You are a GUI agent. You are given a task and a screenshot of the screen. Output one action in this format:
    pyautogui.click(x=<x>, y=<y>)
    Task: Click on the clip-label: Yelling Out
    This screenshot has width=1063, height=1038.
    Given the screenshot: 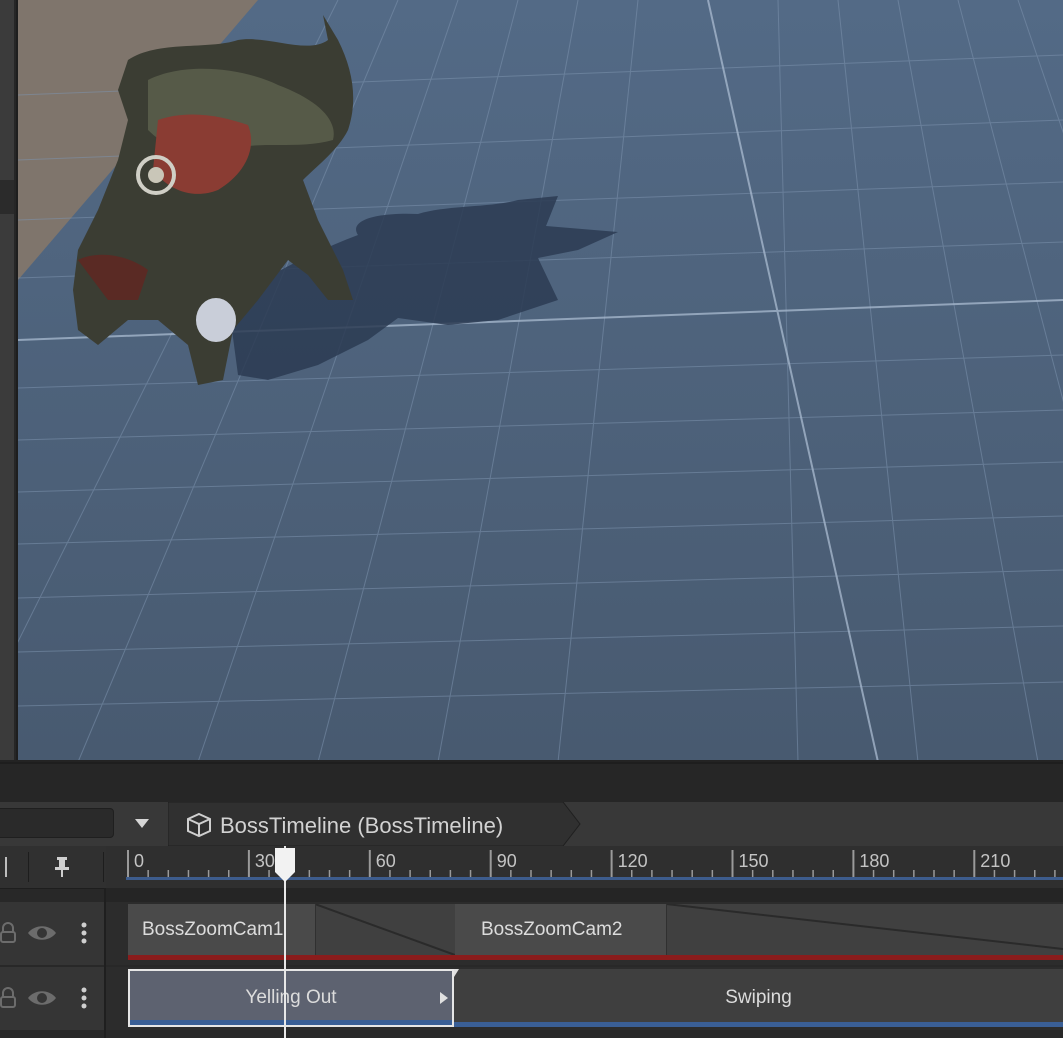 What is the action you would take?
    pyautogui.click(x=291, y=997)
    